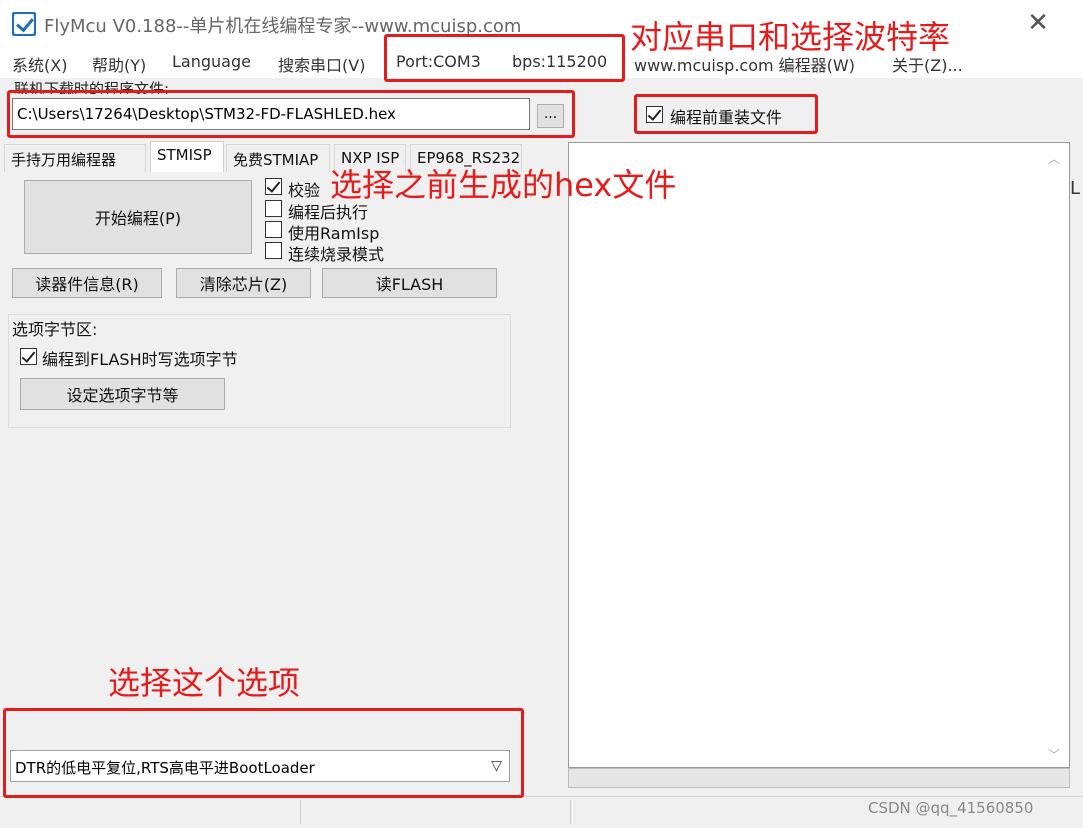 The height and width of the screenshot is (828, 1083). What do you see at coordinates (819, 778) in the screenshot?
I see `log-status-strip` at bounding box center [819, 778].